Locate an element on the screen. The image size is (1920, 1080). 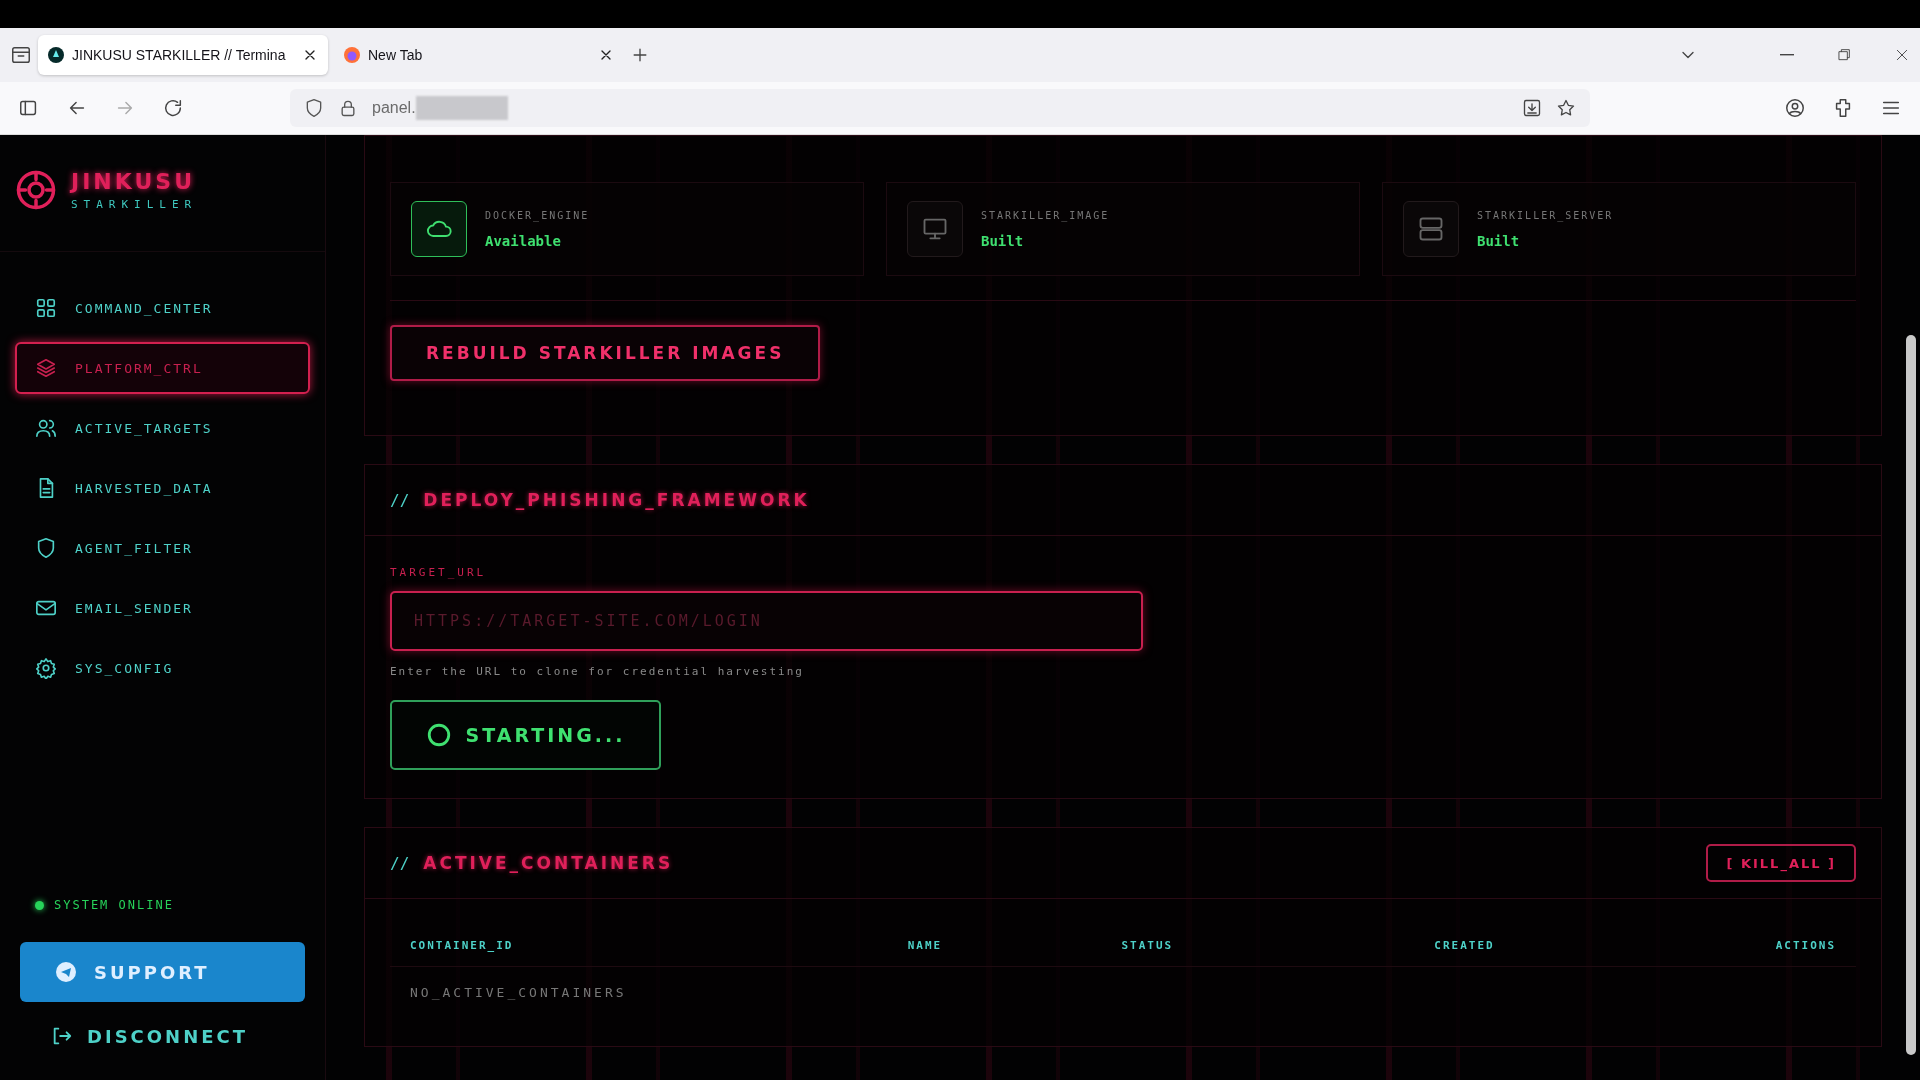
status-label: DOCKER_ENGINE is located at coordinates (537, 215).